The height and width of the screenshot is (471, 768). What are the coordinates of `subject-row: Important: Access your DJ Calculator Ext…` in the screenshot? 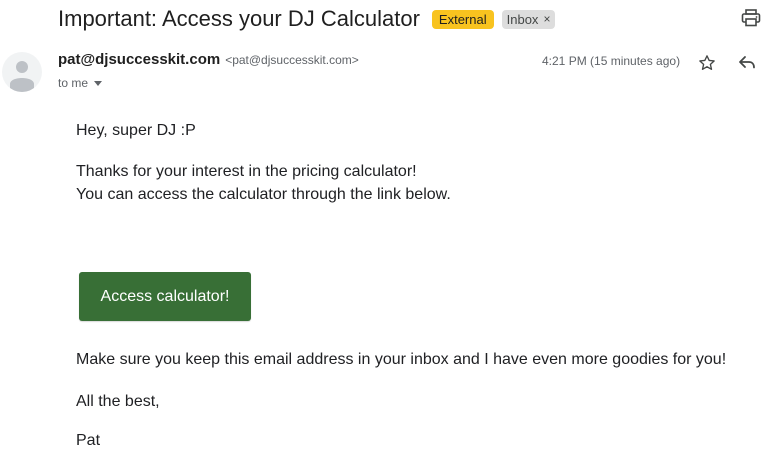 It's located at (307, 19).